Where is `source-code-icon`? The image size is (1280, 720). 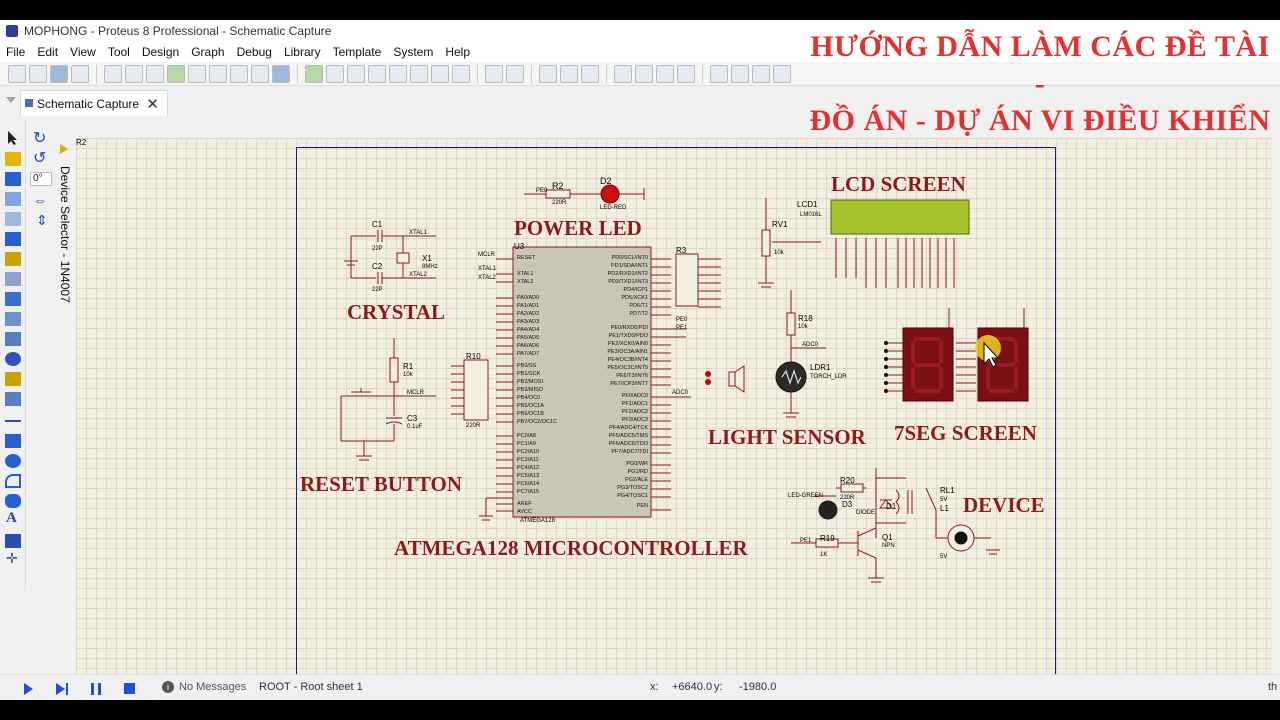
source-code-icon is located at coordinates (239, 73).